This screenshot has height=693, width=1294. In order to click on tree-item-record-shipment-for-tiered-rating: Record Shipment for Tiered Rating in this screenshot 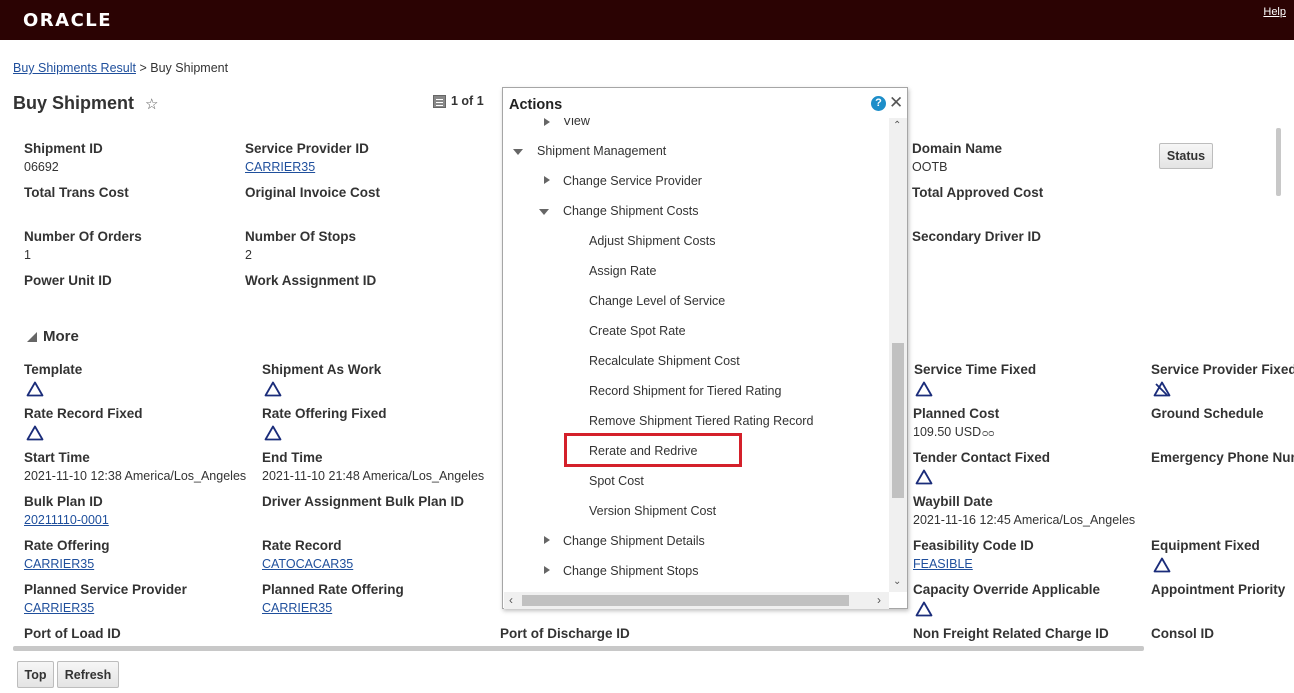, I will do `click(685, 391)`.